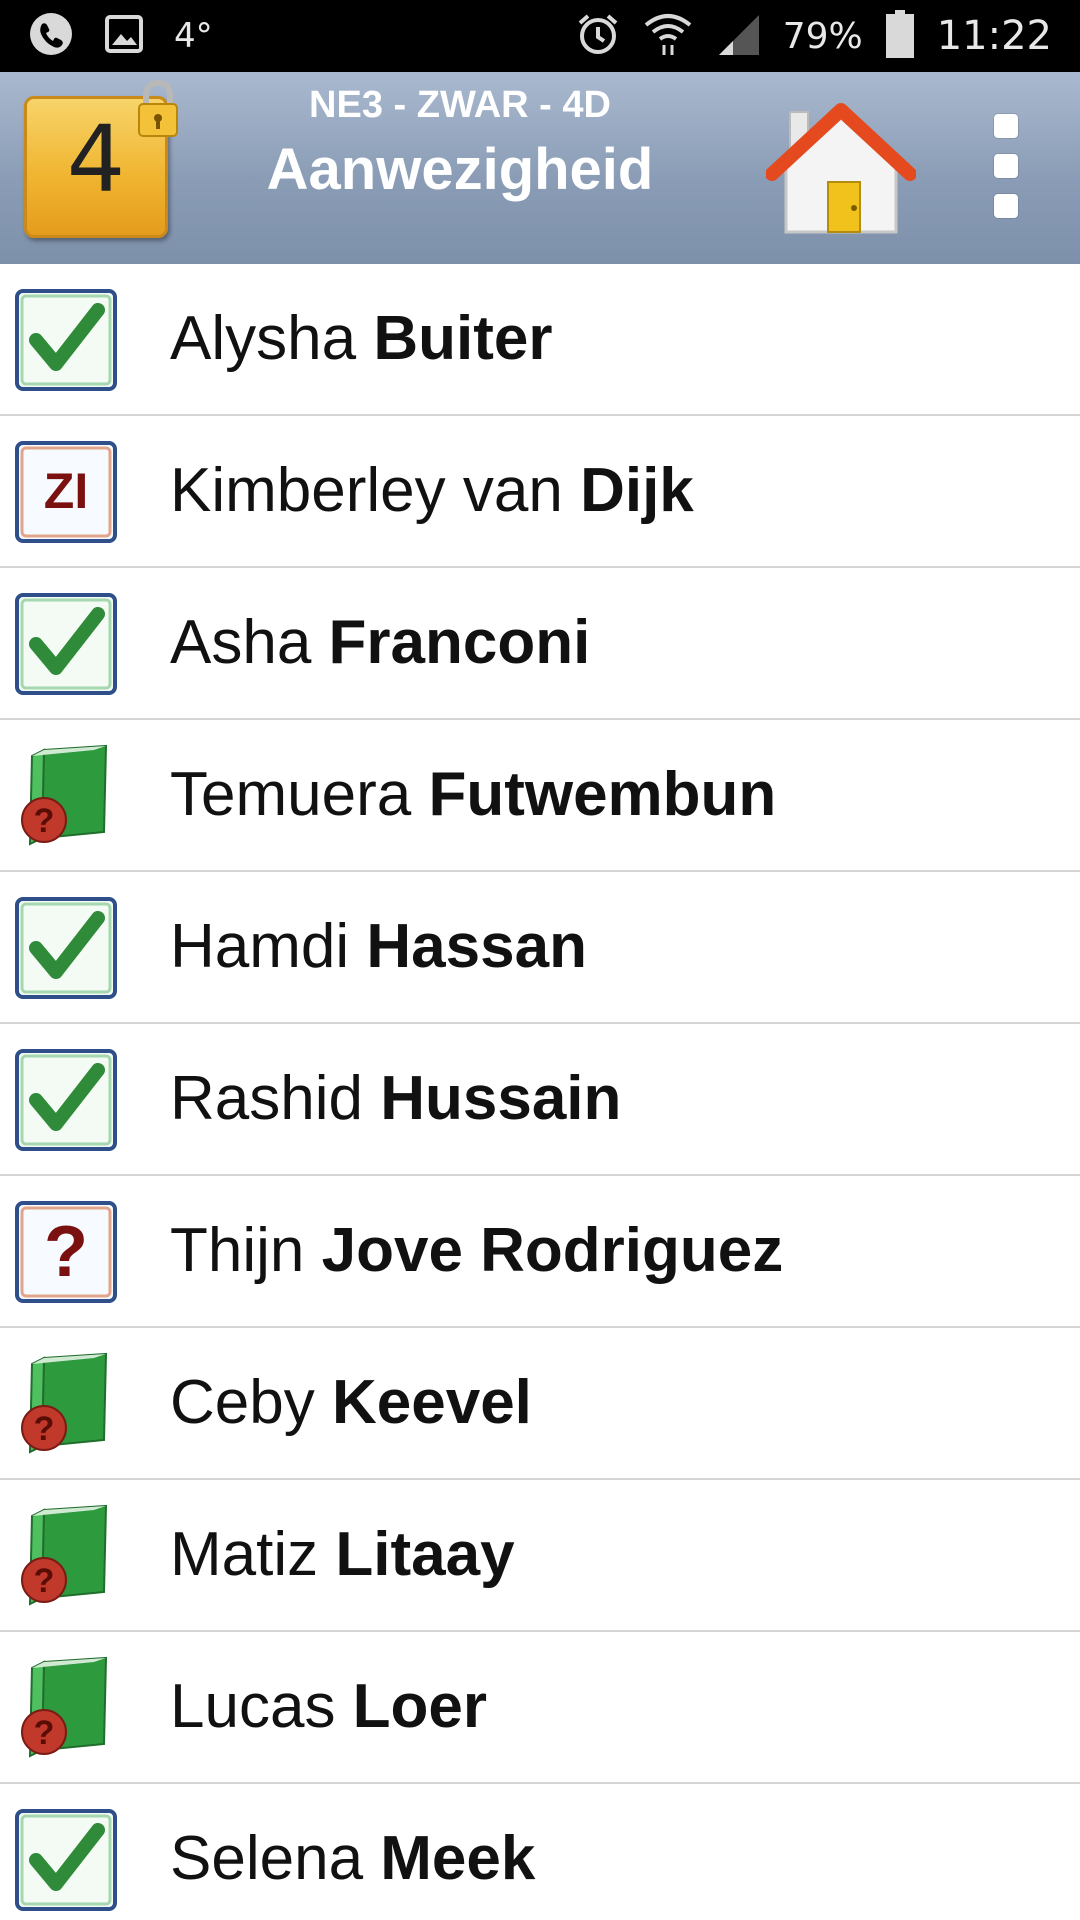 This screenshot has height=1920, width=1080. I want to click on student-last-name: Meek, so click(458, 1858).